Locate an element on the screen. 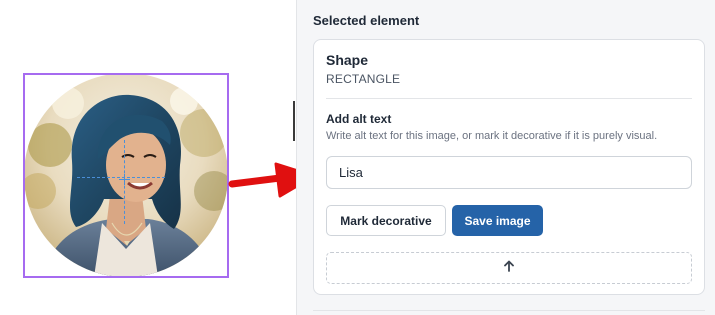  shape-label: Shape is located at coordinates (347, 60).